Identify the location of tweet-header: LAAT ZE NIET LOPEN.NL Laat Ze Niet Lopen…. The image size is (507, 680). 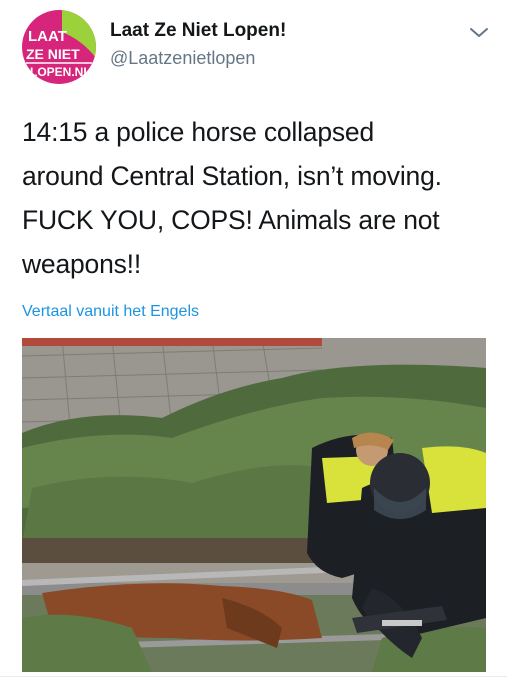
(253, 48).